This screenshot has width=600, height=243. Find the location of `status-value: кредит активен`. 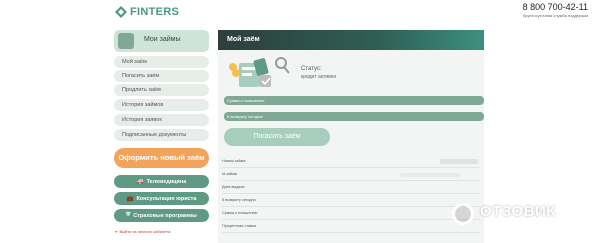

status-value: кредит активен is located at coordinates (319, 77).